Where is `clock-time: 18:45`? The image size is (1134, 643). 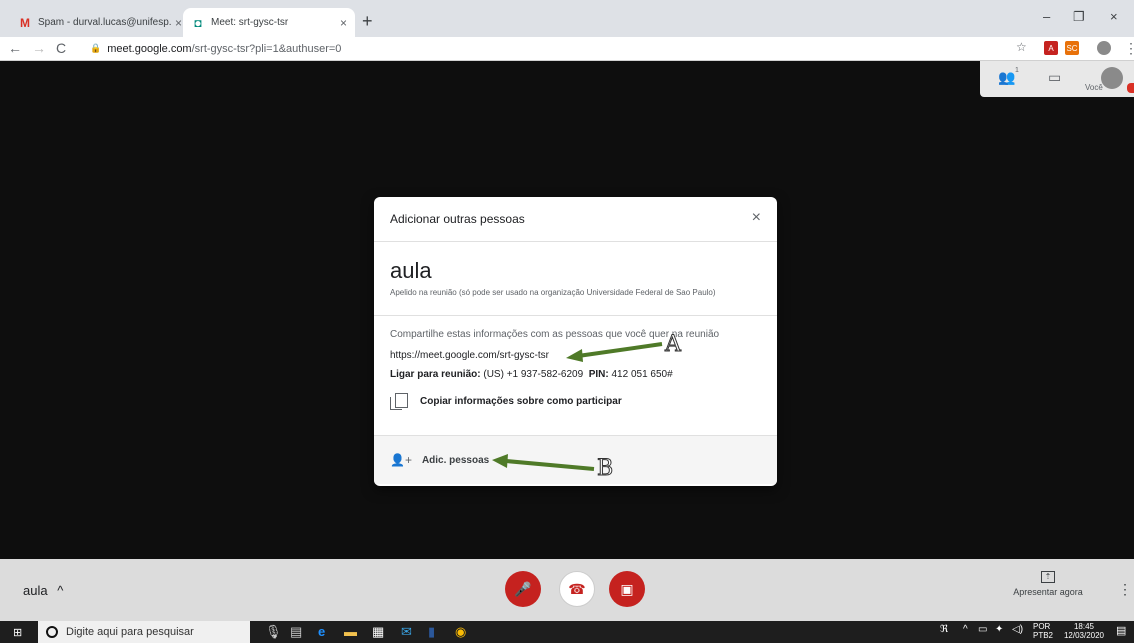
clock-time: 18:45 is located at coordinates (1084, 626).